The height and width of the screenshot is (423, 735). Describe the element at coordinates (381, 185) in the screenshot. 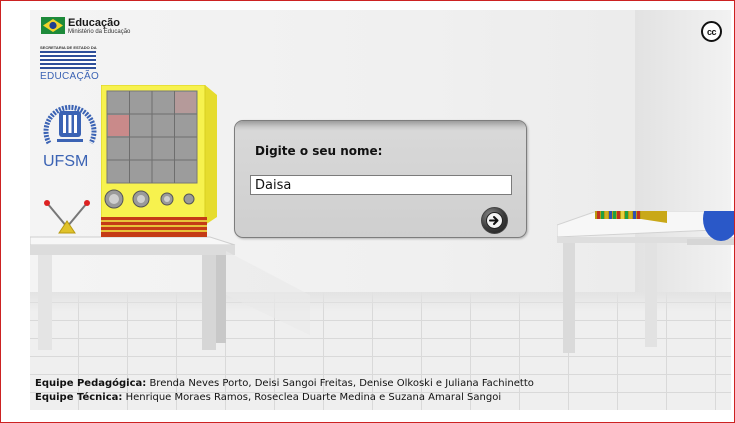

I see `name-input` at that location.